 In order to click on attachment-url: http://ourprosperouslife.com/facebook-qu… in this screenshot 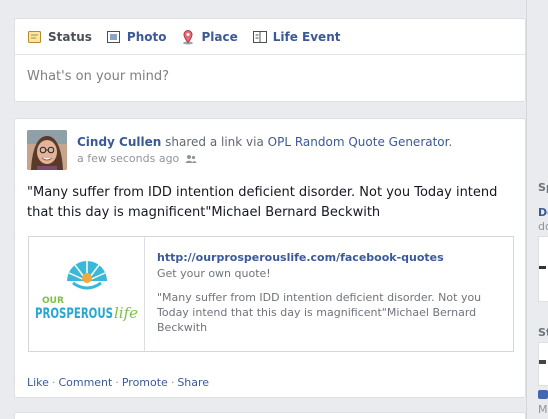, I will do `click(332, 257)`.